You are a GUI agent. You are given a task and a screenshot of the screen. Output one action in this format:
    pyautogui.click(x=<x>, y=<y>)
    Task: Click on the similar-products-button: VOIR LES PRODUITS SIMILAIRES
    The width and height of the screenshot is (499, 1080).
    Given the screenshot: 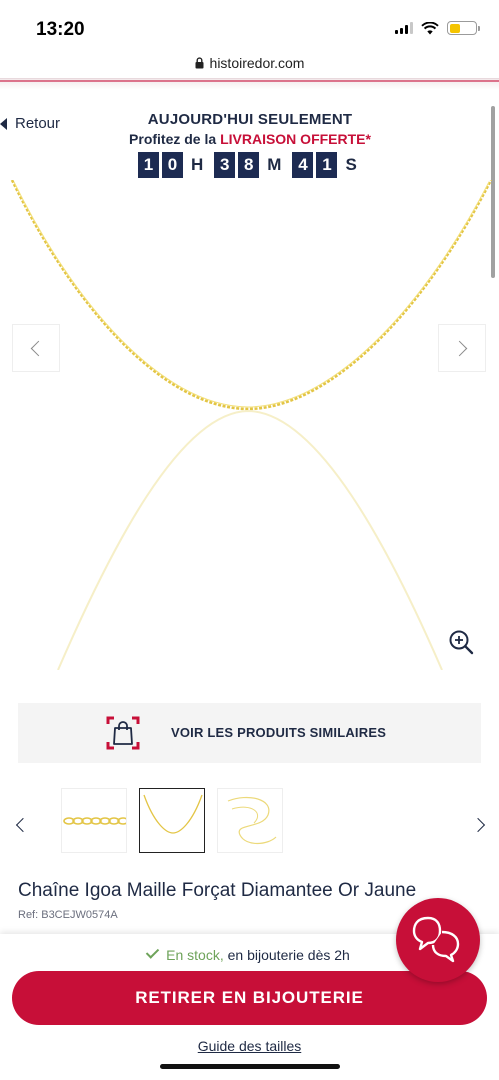 What is the action you would take?
    pyautogui.click(x=249, y=733)
    